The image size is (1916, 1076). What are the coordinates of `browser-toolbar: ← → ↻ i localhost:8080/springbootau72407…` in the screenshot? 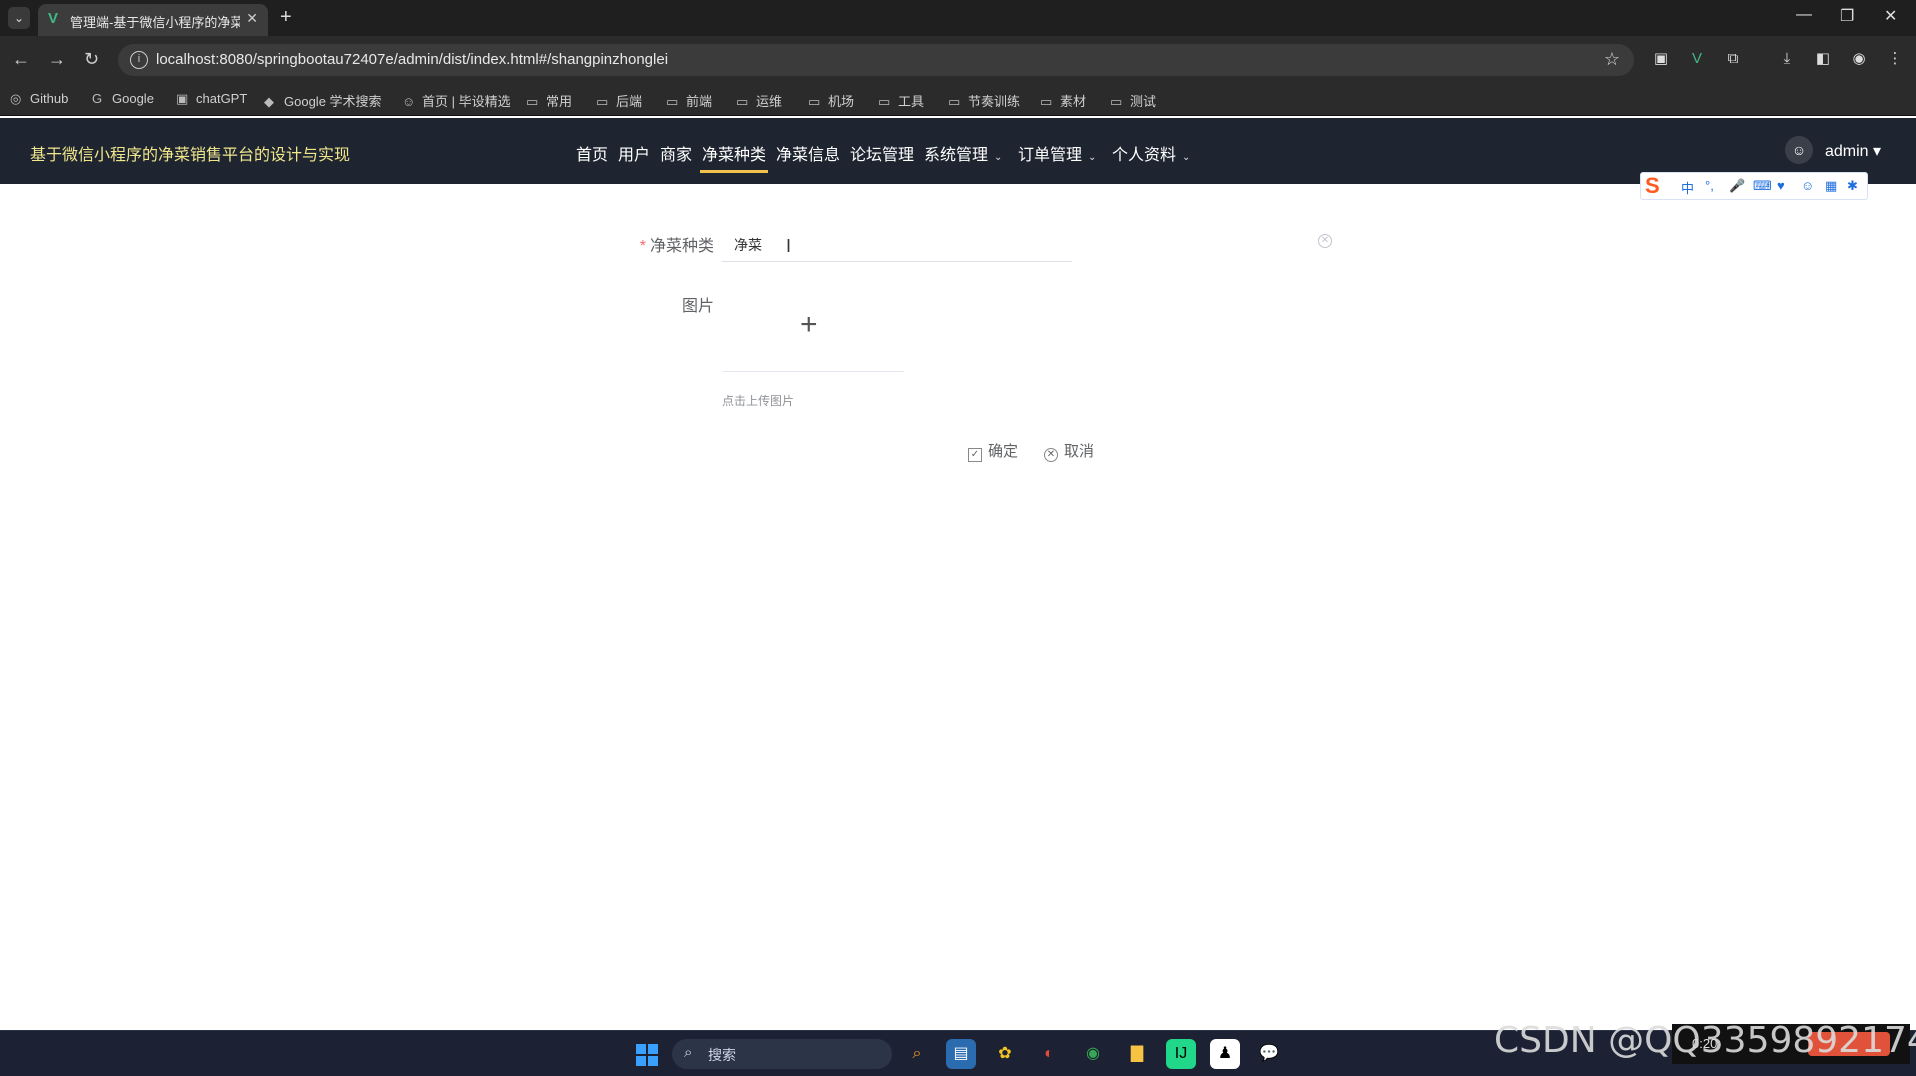 It's located at (958, 60).